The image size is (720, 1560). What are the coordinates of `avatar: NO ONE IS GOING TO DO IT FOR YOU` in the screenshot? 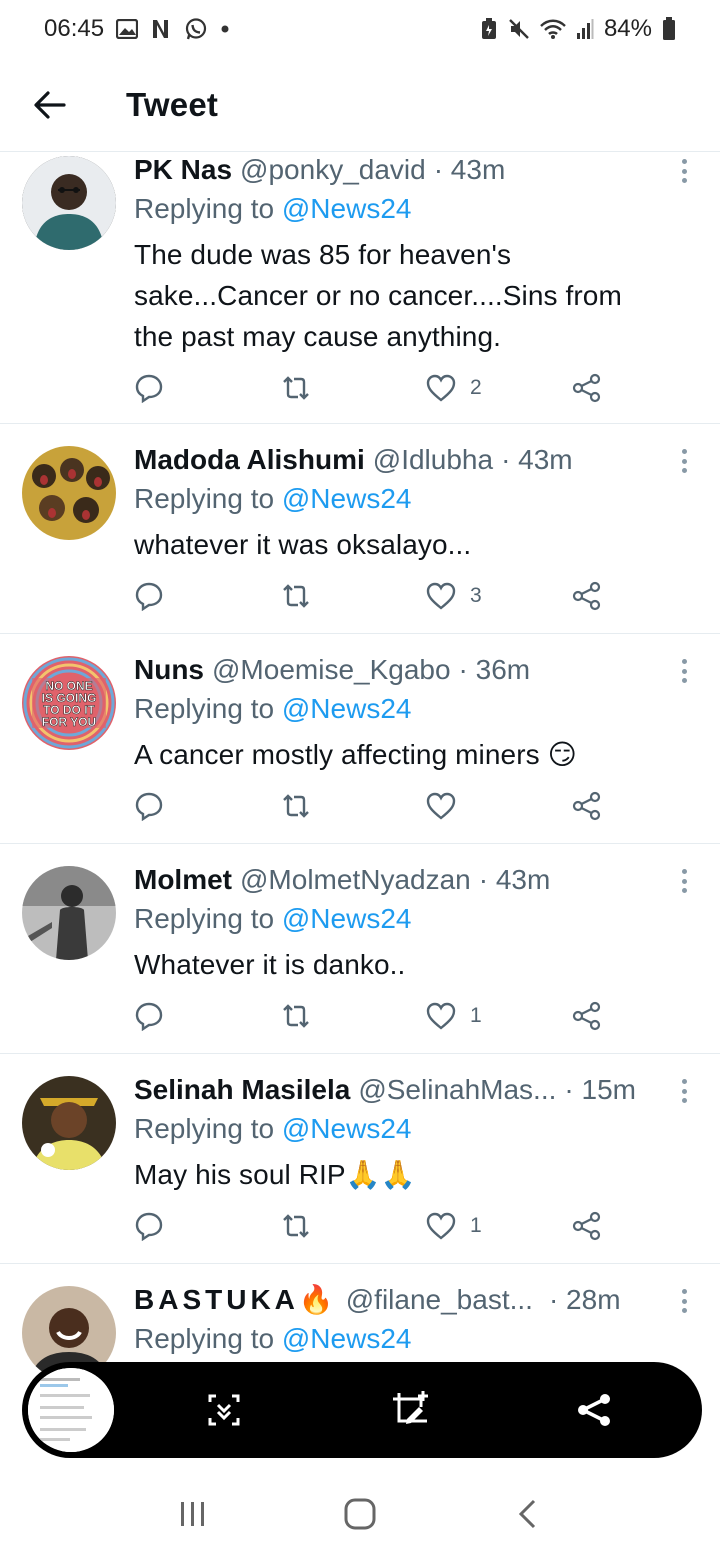 It's located at (69, 703).